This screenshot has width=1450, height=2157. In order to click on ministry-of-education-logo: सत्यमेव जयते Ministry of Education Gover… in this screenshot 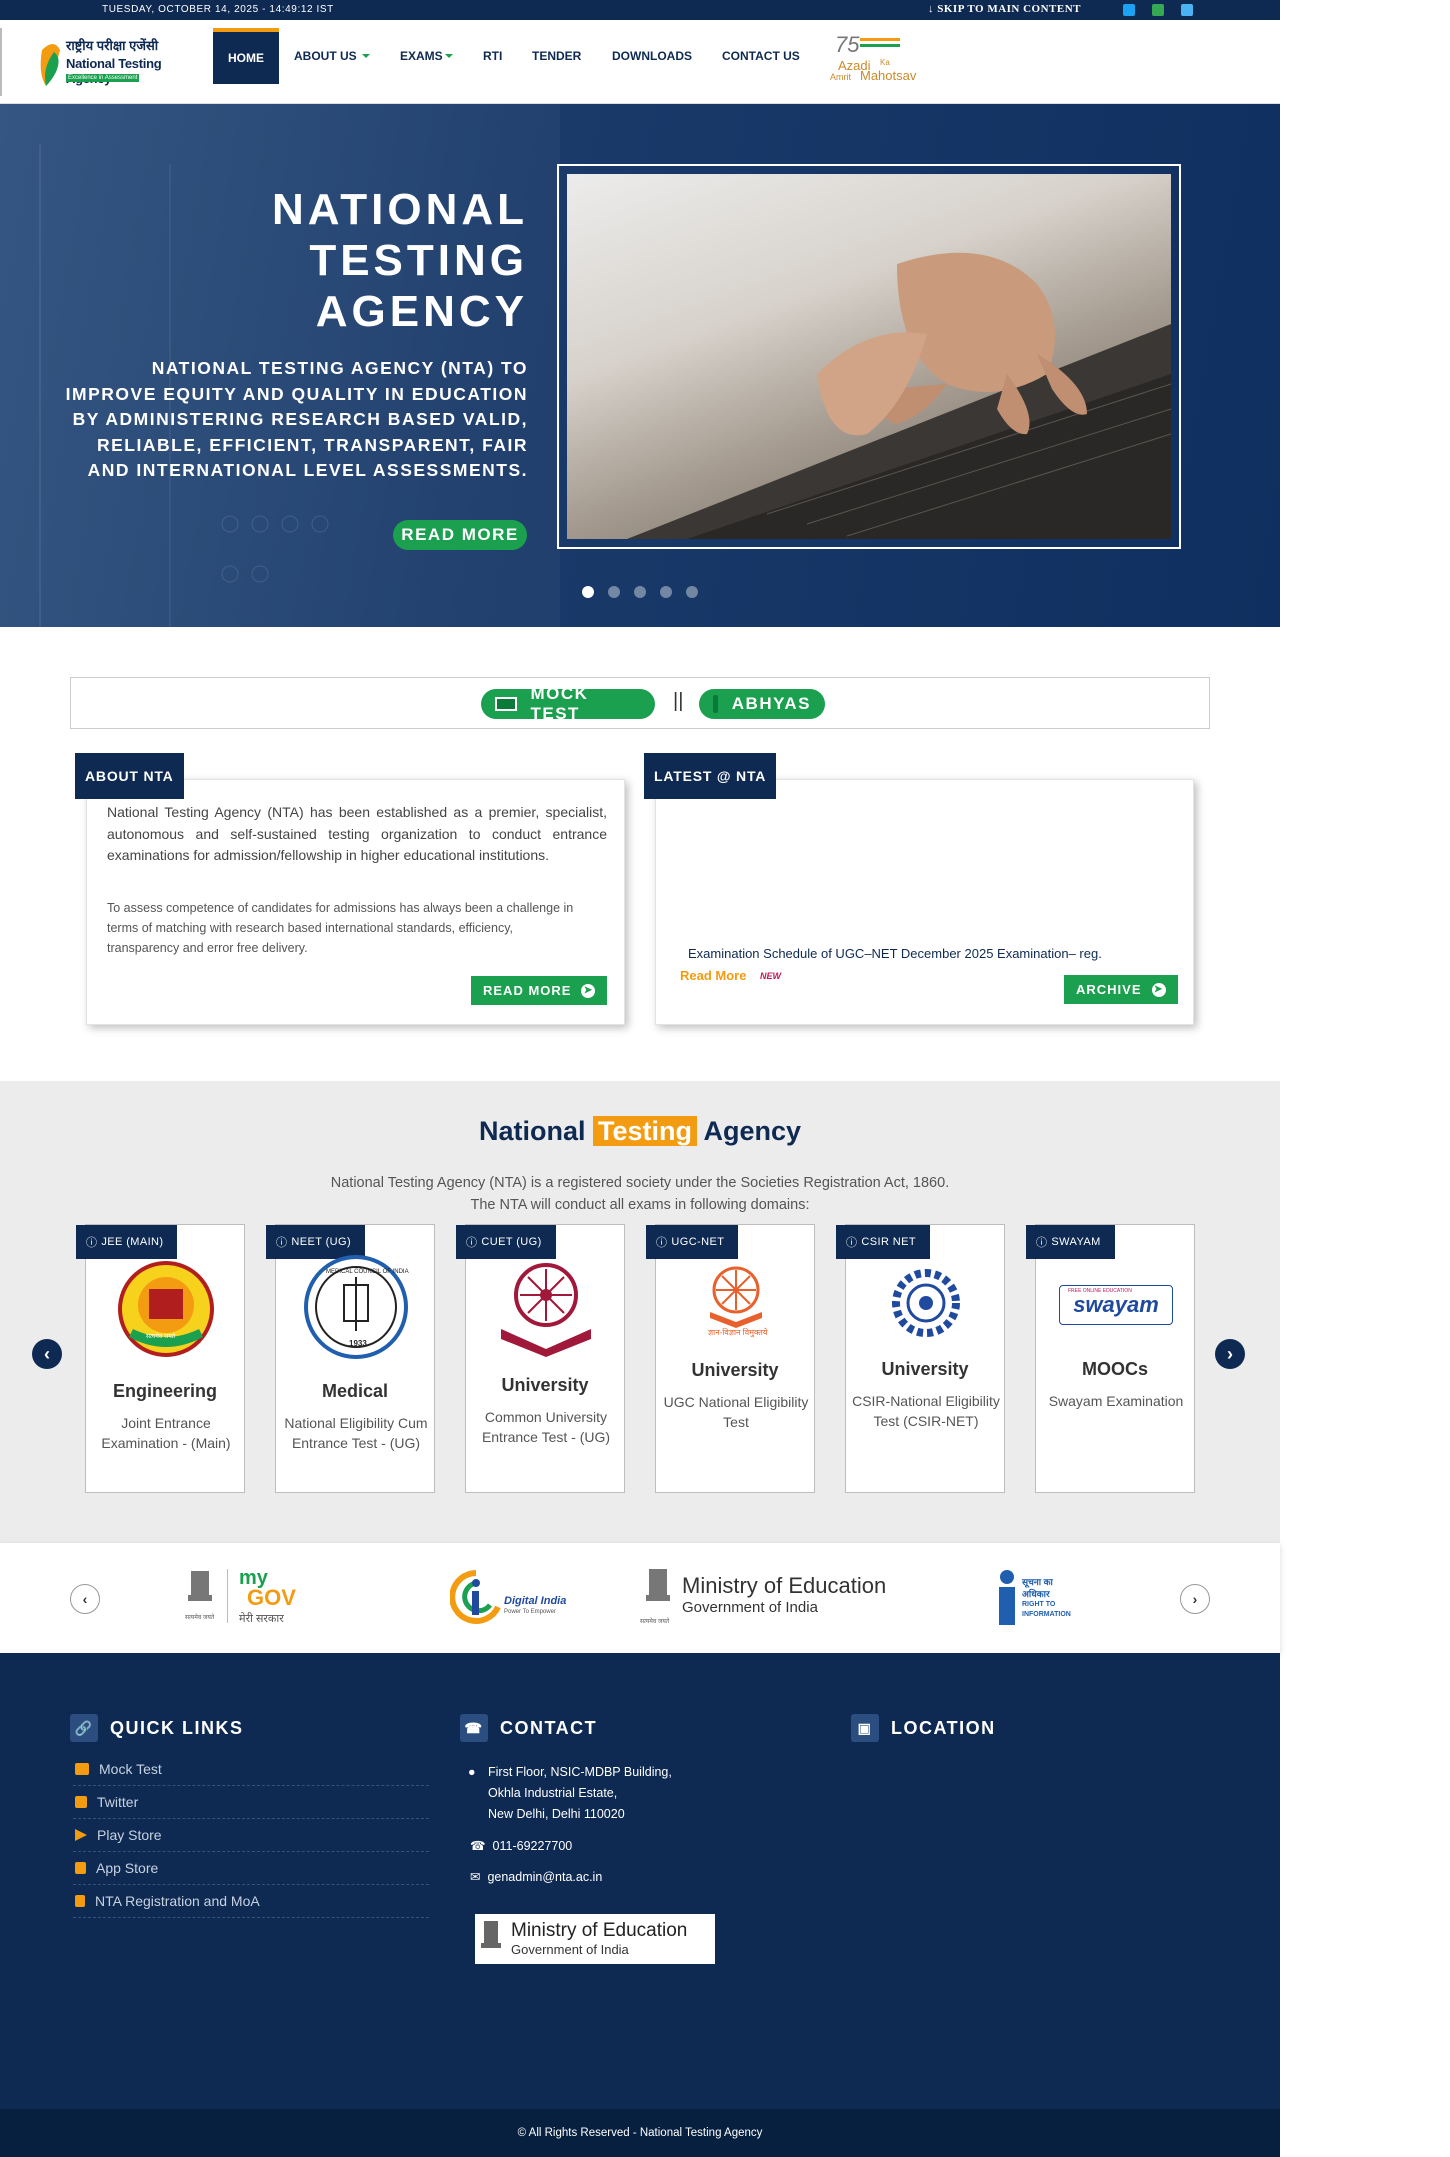, I will do `click(775, 1597)`.